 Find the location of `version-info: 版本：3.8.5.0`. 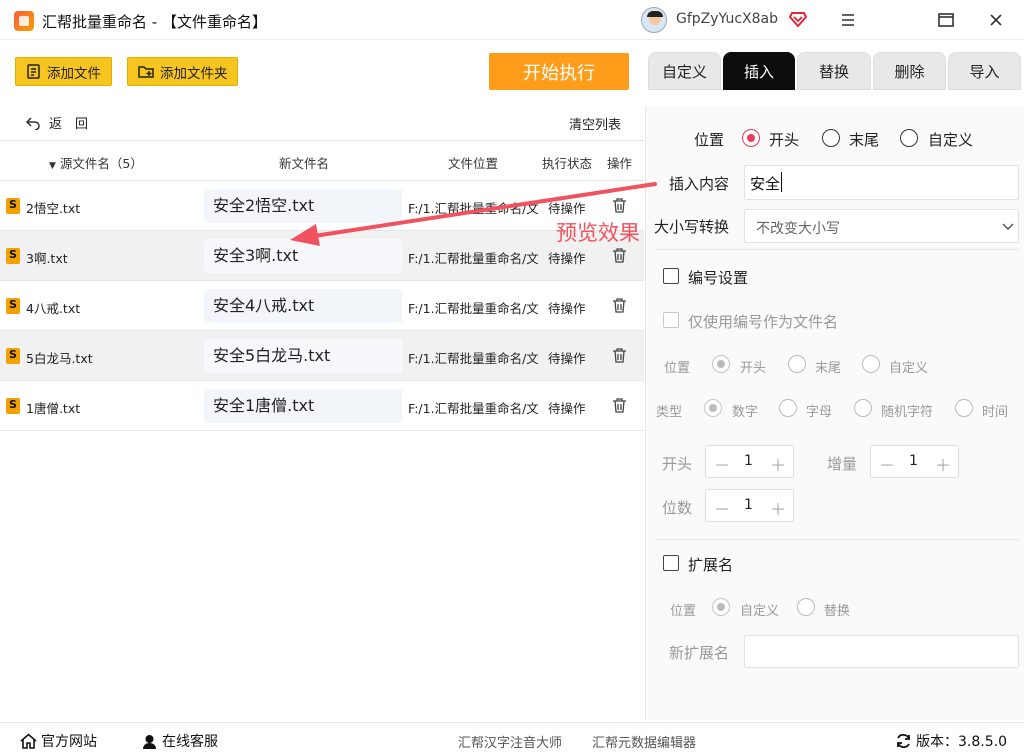

version-info: 版本：3.8.5.0 is located at coordinates (951, 741).